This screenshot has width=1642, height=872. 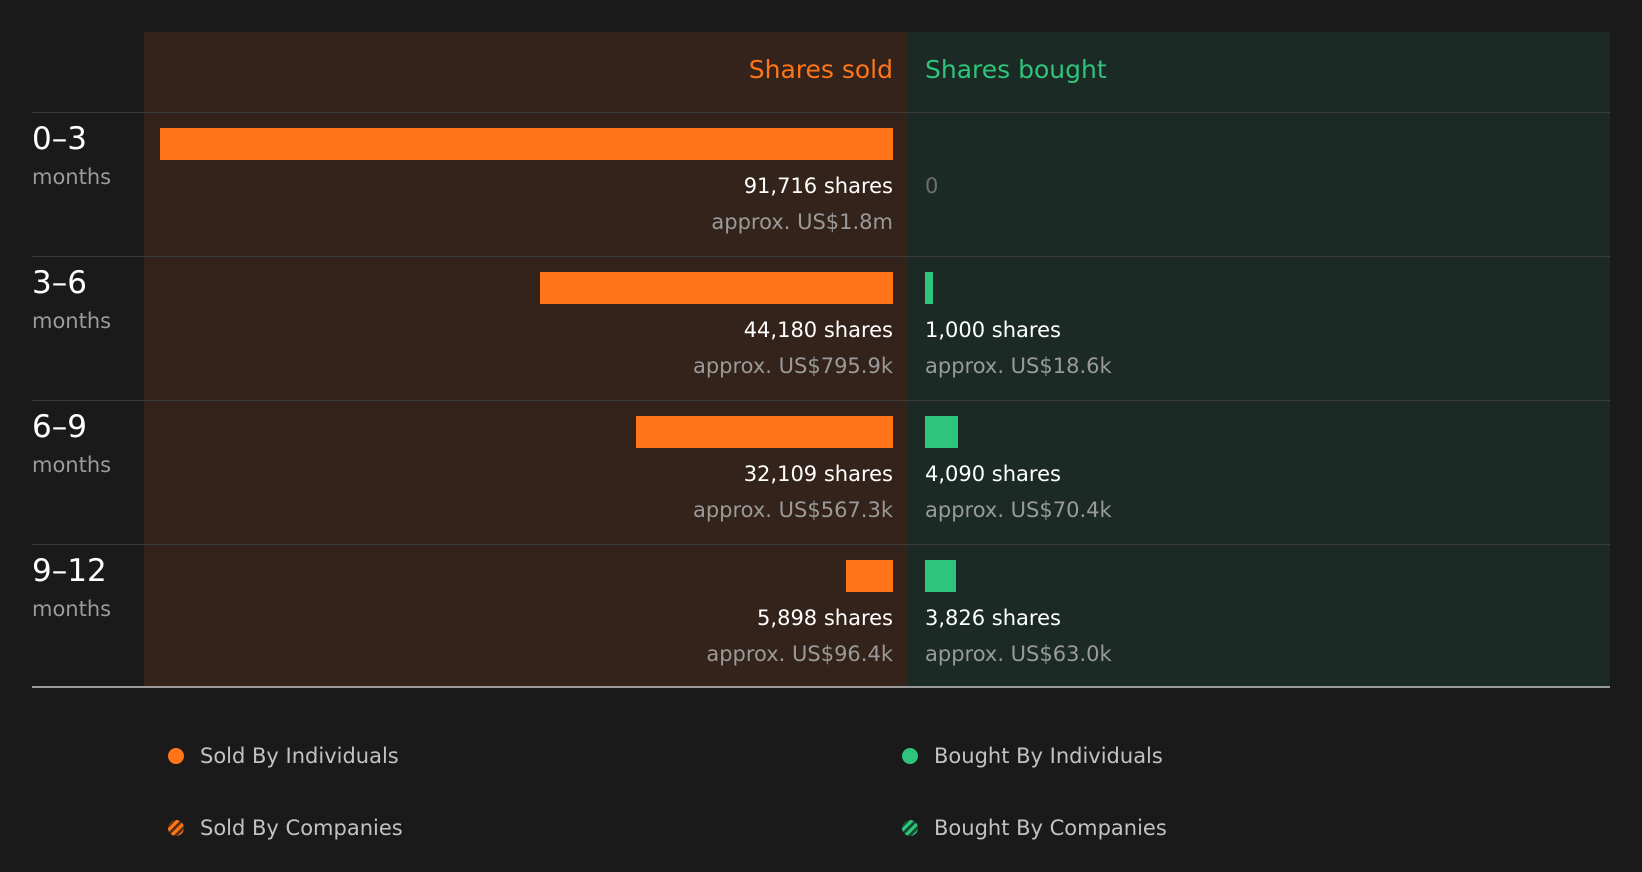 What do you see at coordinates (1048, 756) in the screenshot?
I see `legend-label: Bought By Individuals` at bounding box center [1048, 756].